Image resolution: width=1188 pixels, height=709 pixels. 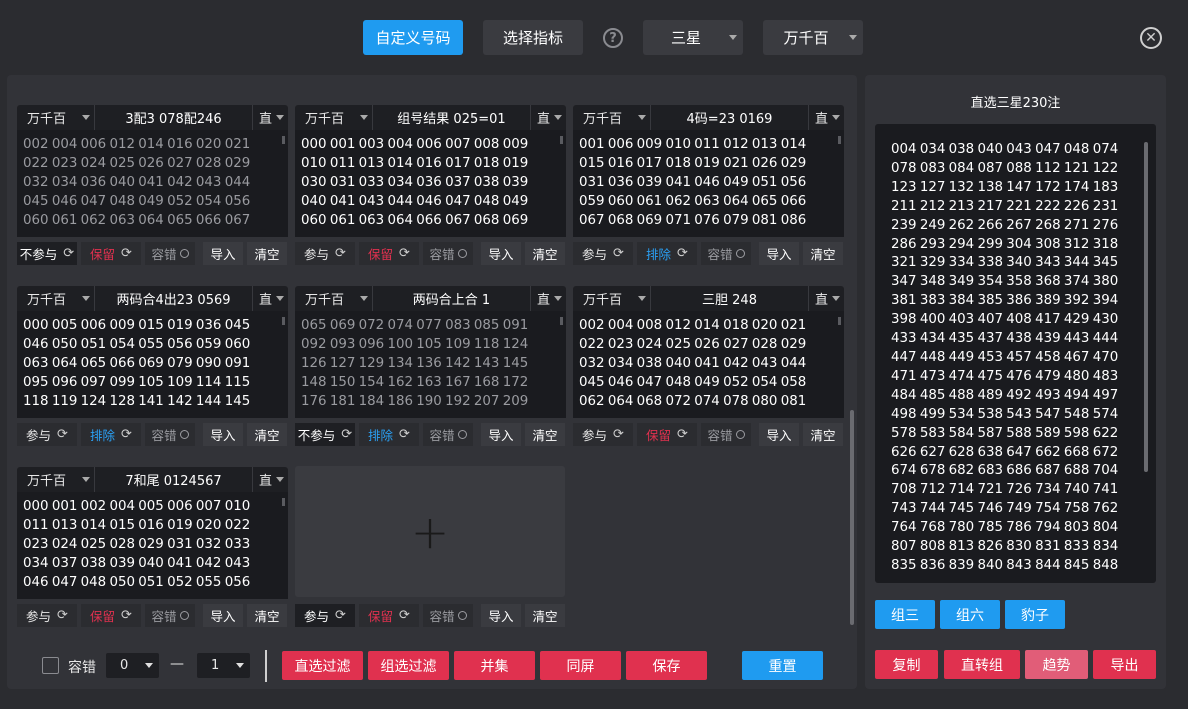 What do you see at coordinates (50, 665) in the screenshot?
I see `tolerance-checkbox` at bounding box center [50, 665].